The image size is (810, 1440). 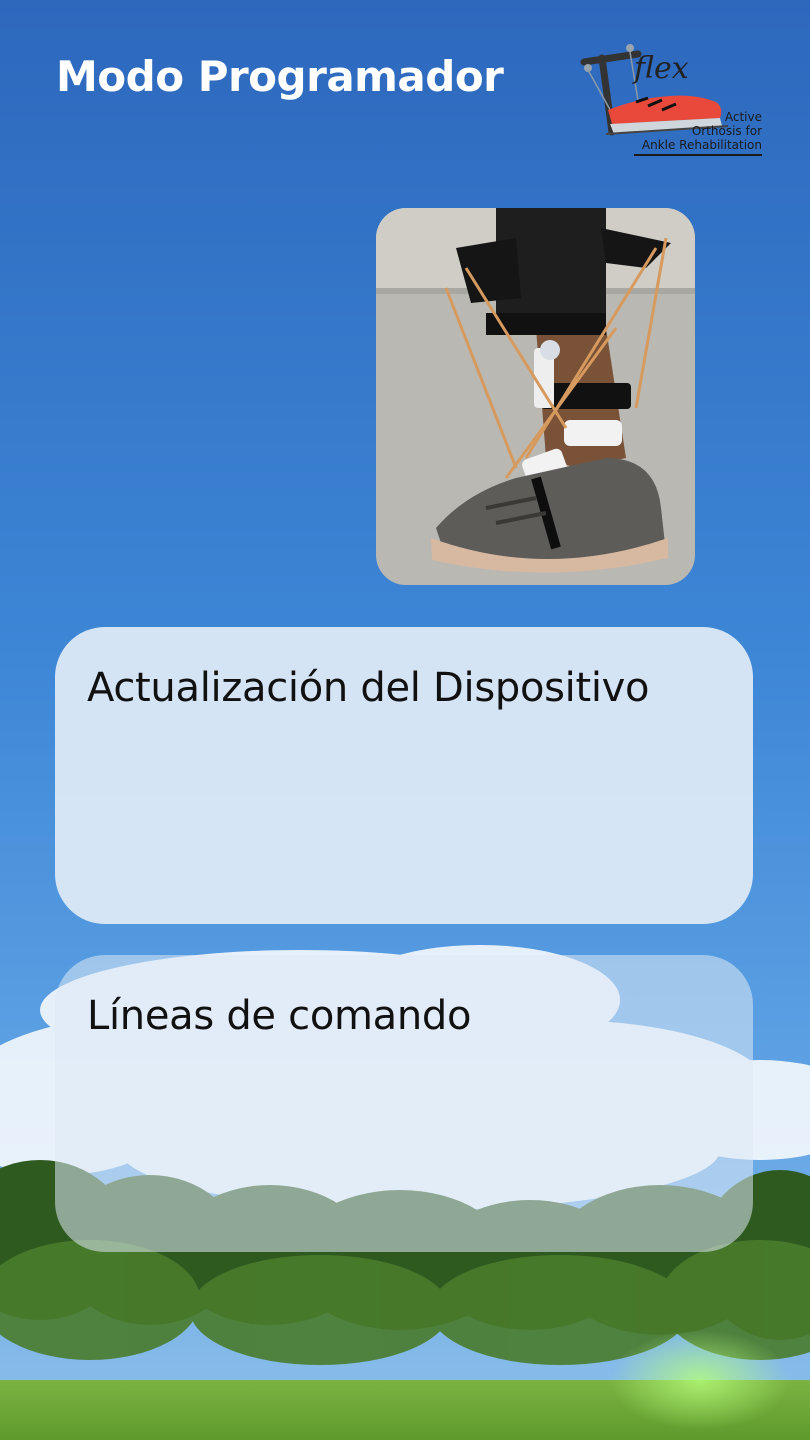 I want to click on logo-caption-line-2: Orthosis for, so click(x=726, y=131).